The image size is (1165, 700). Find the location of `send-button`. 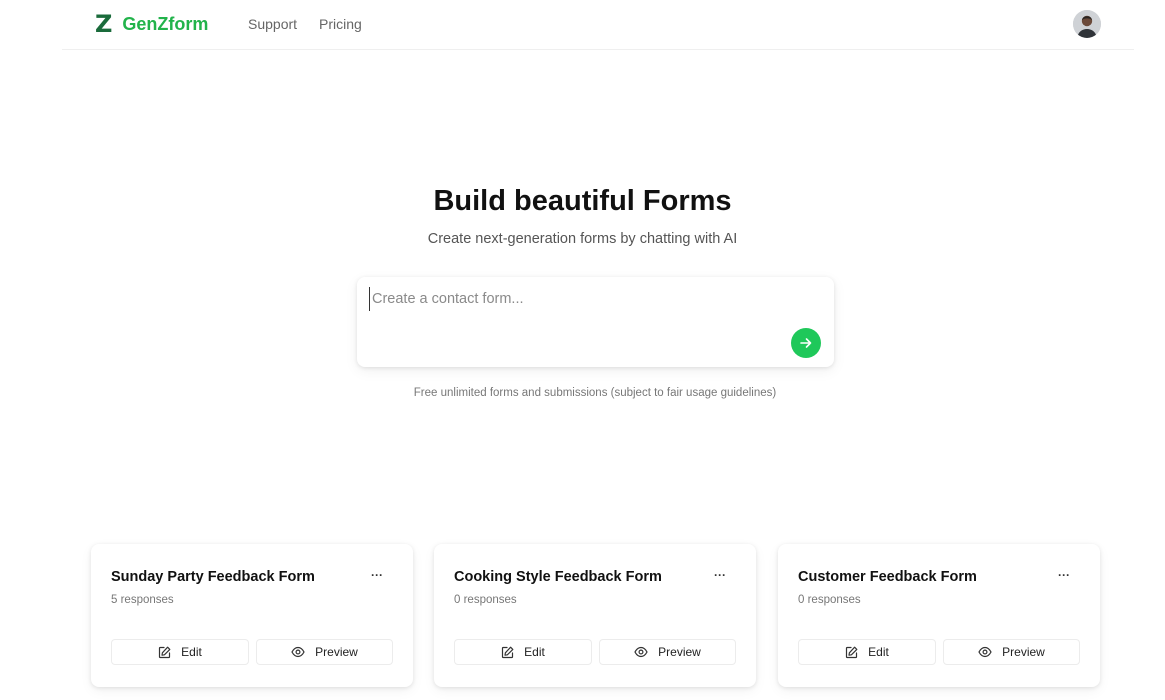

send-button is located at coordinates (806, 343).